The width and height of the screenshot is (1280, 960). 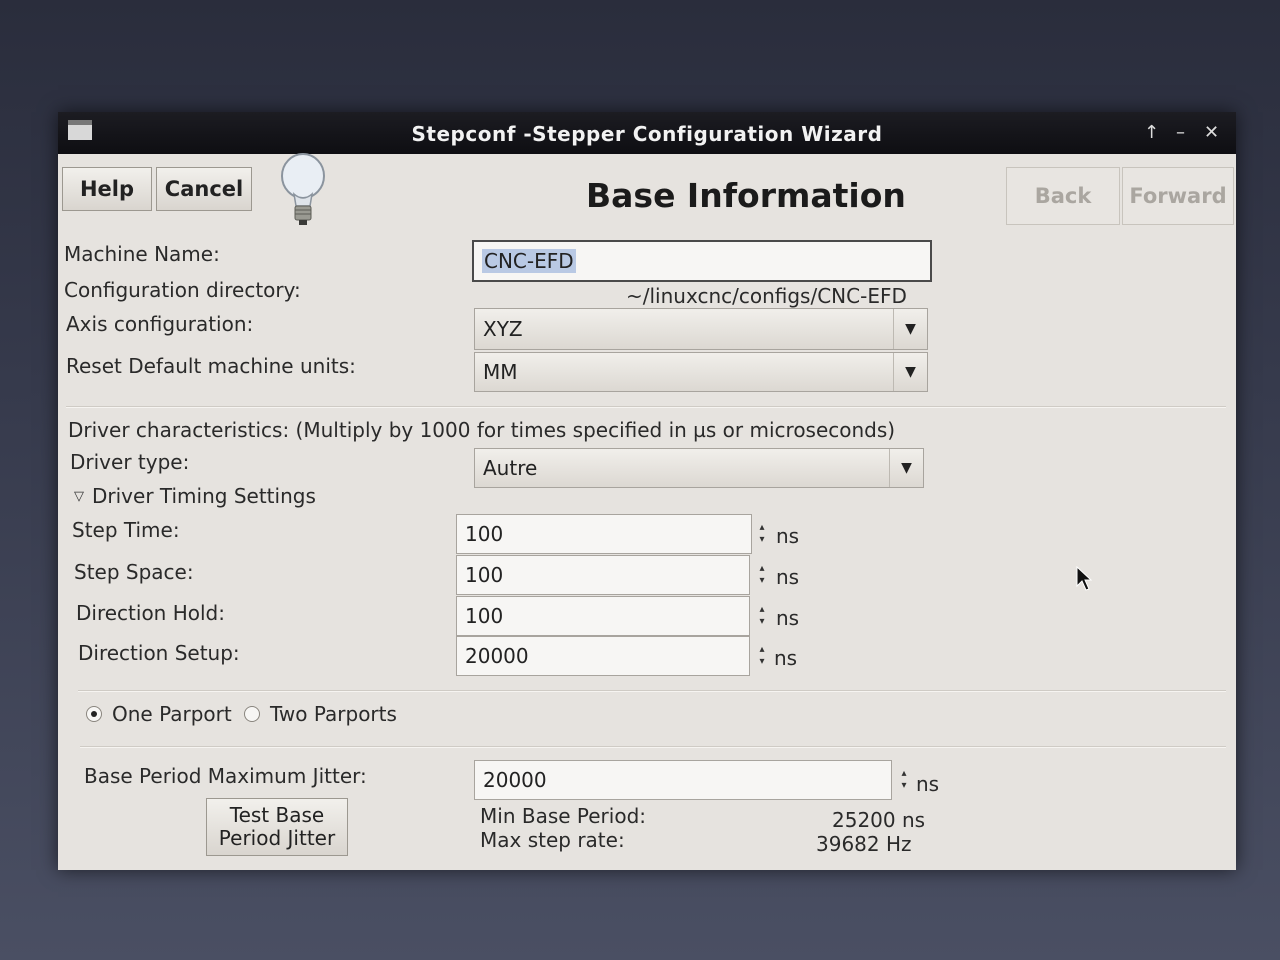 What do you see at coordinates (904, 785) in the screenshot?
I see `base-jitter-spin-down: ▾` at bounding box center [904, 785].